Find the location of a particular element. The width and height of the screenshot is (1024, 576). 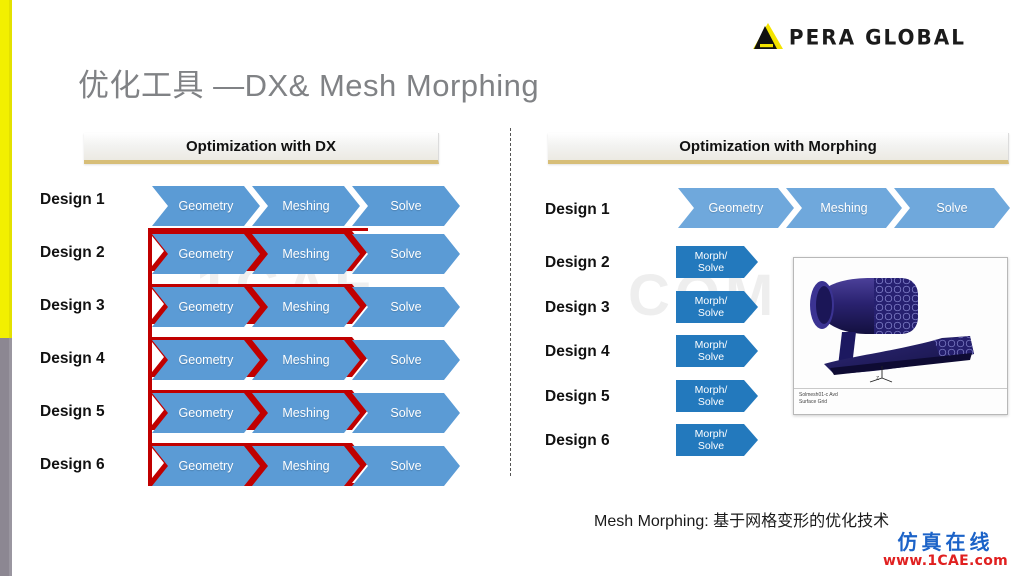

logo-wordmark: PERA GLOBAL is located at coordinates (877, 37).